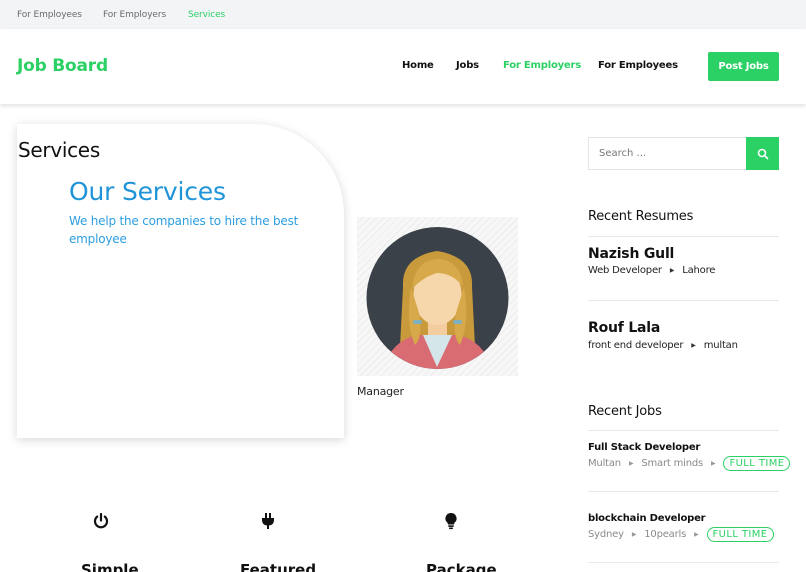 This screenshot has width=806, height=572. What do you see at coordinates (59, 150) in the screenshot?
I see `page-title: Services` at bounding box center [59, 150].